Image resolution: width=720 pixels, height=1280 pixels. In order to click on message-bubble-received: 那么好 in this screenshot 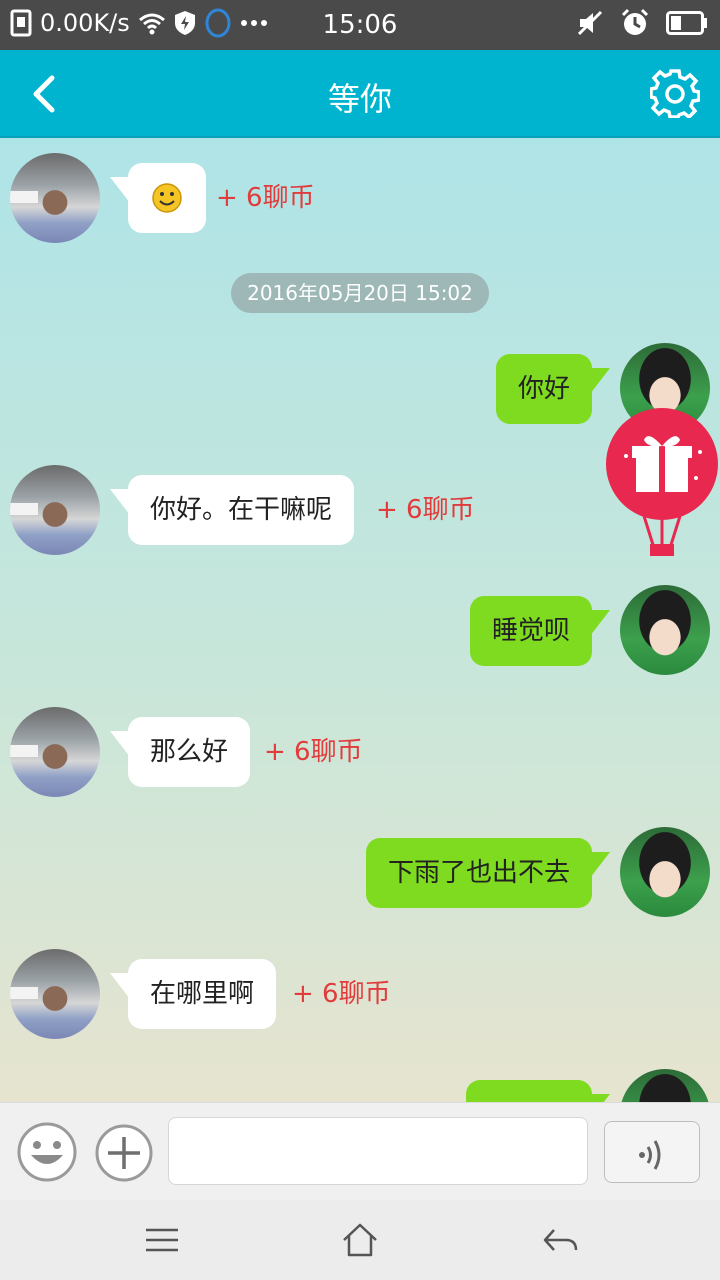, I will do `click(180, 752)`.